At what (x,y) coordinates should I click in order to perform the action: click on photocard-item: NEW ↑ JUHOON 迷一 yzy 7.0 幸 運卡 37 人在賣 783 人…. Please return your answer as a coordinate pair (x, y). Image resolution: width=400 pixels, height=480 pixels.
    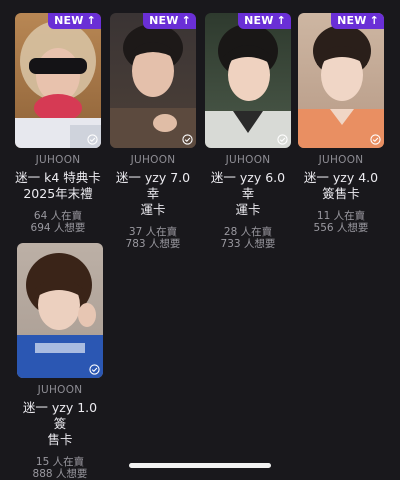
    Looking at the image, I should click on (153, 131).